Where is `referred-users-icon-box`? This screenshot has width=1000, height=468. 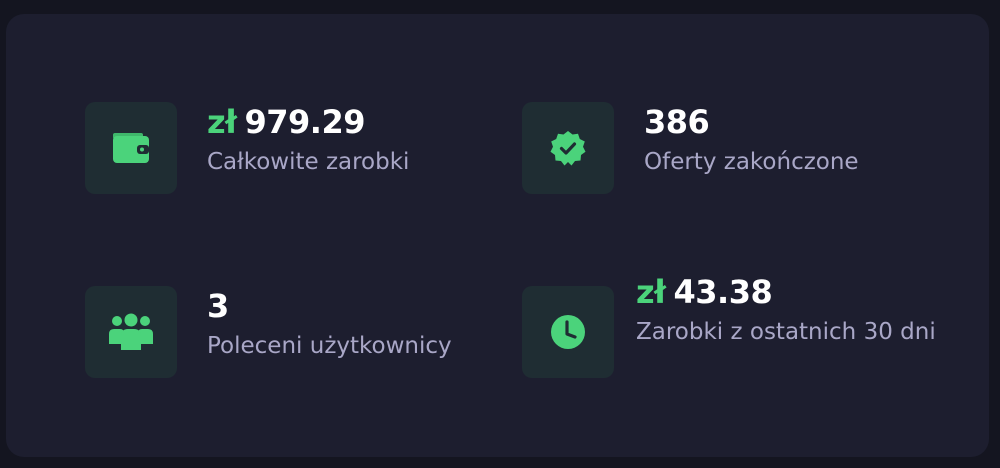
referred-users-icon-box is located at coordinates (131, 332).